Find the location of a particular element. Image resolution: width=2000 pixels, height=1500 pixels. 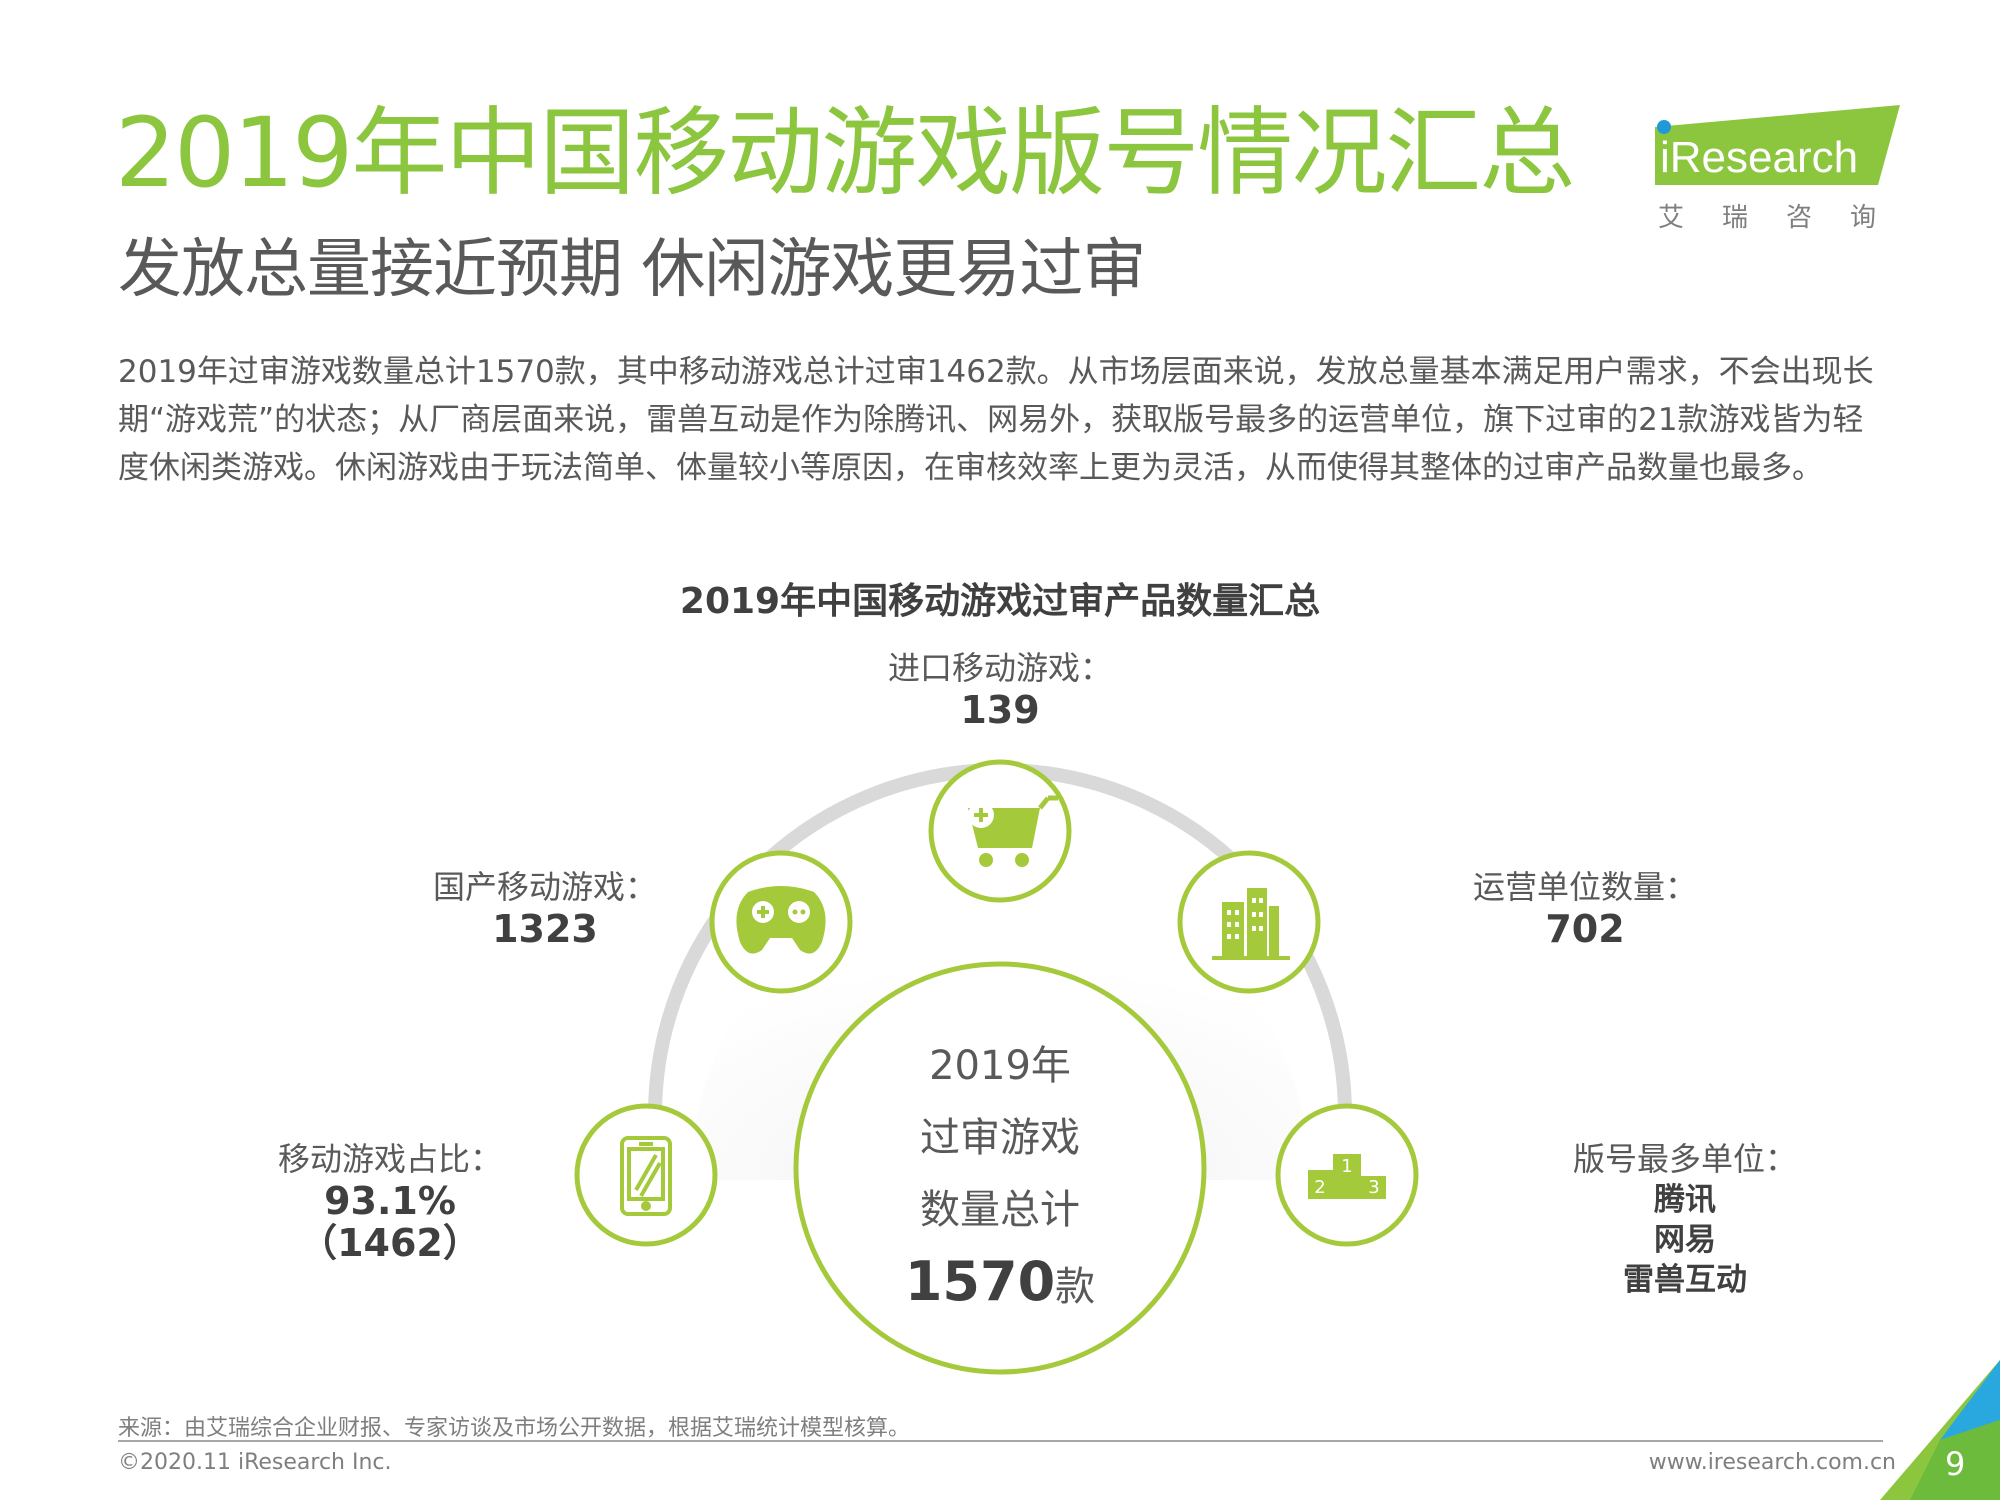

center-total: 2019年 过审游戏 数量总计 1570款 is located at coordinates (1000, 1176).